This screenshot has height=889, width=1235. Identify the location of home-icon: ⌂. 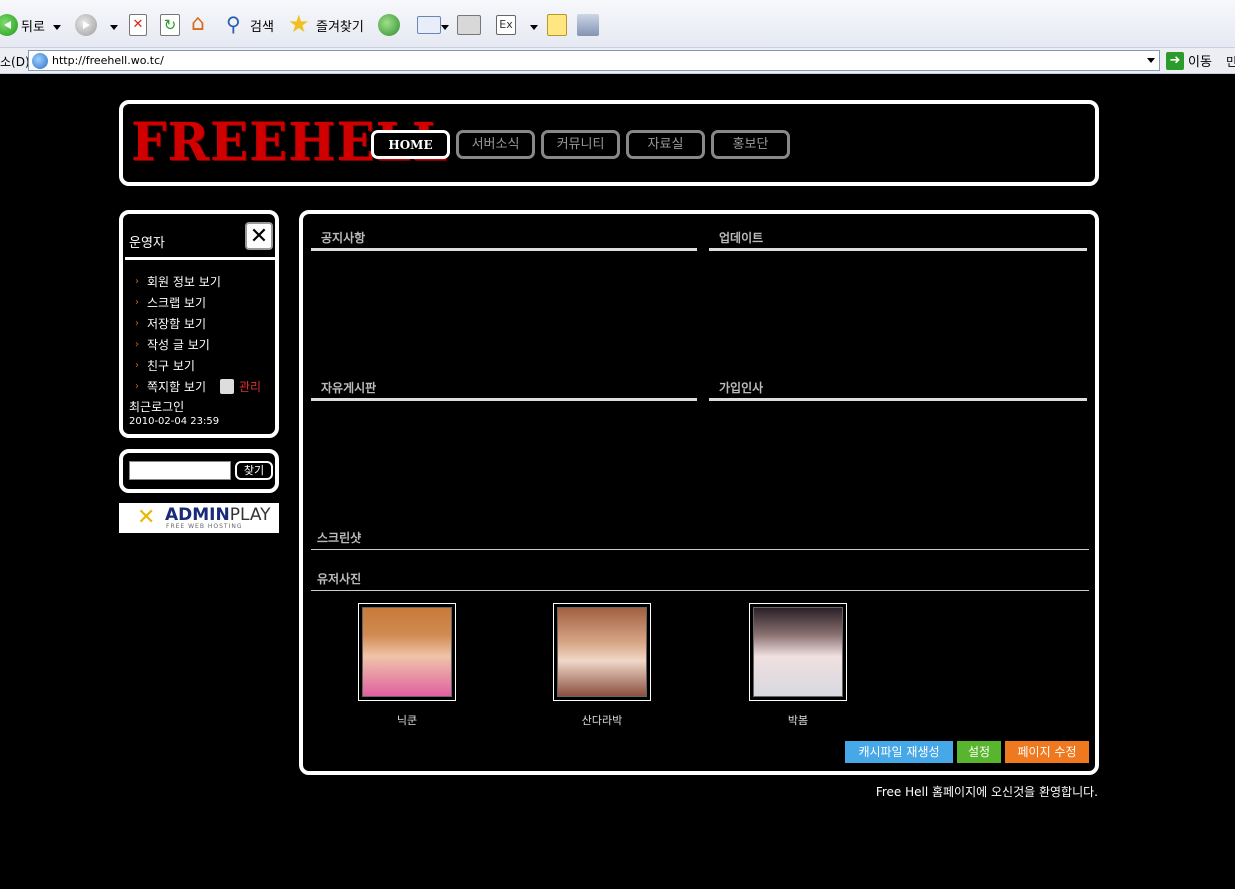
(198, 23).